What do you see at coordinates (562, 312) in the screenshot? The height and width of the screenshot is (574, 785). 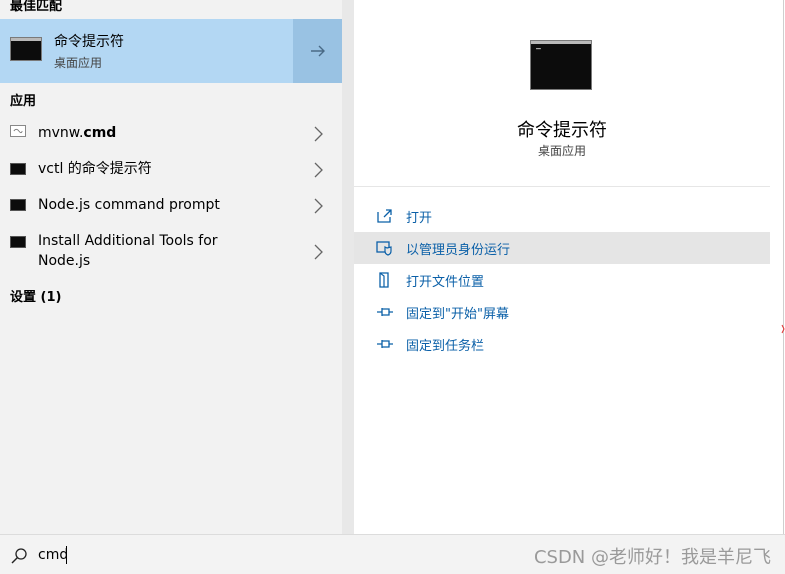 I see `action-pin-to-start: 固定到"开始"屏幕` at bounding box center [562, 312].